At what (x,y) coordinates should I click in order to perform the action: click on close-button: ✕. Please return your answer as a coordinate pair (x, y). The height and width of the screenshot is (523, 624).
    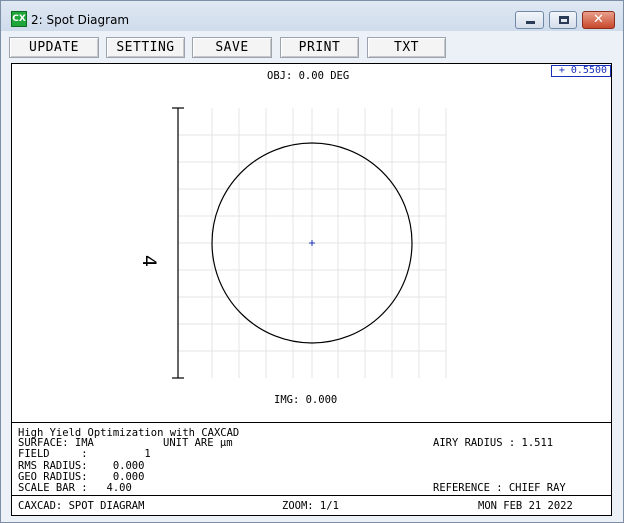
    Looking at the image, I should click on (598, 20).